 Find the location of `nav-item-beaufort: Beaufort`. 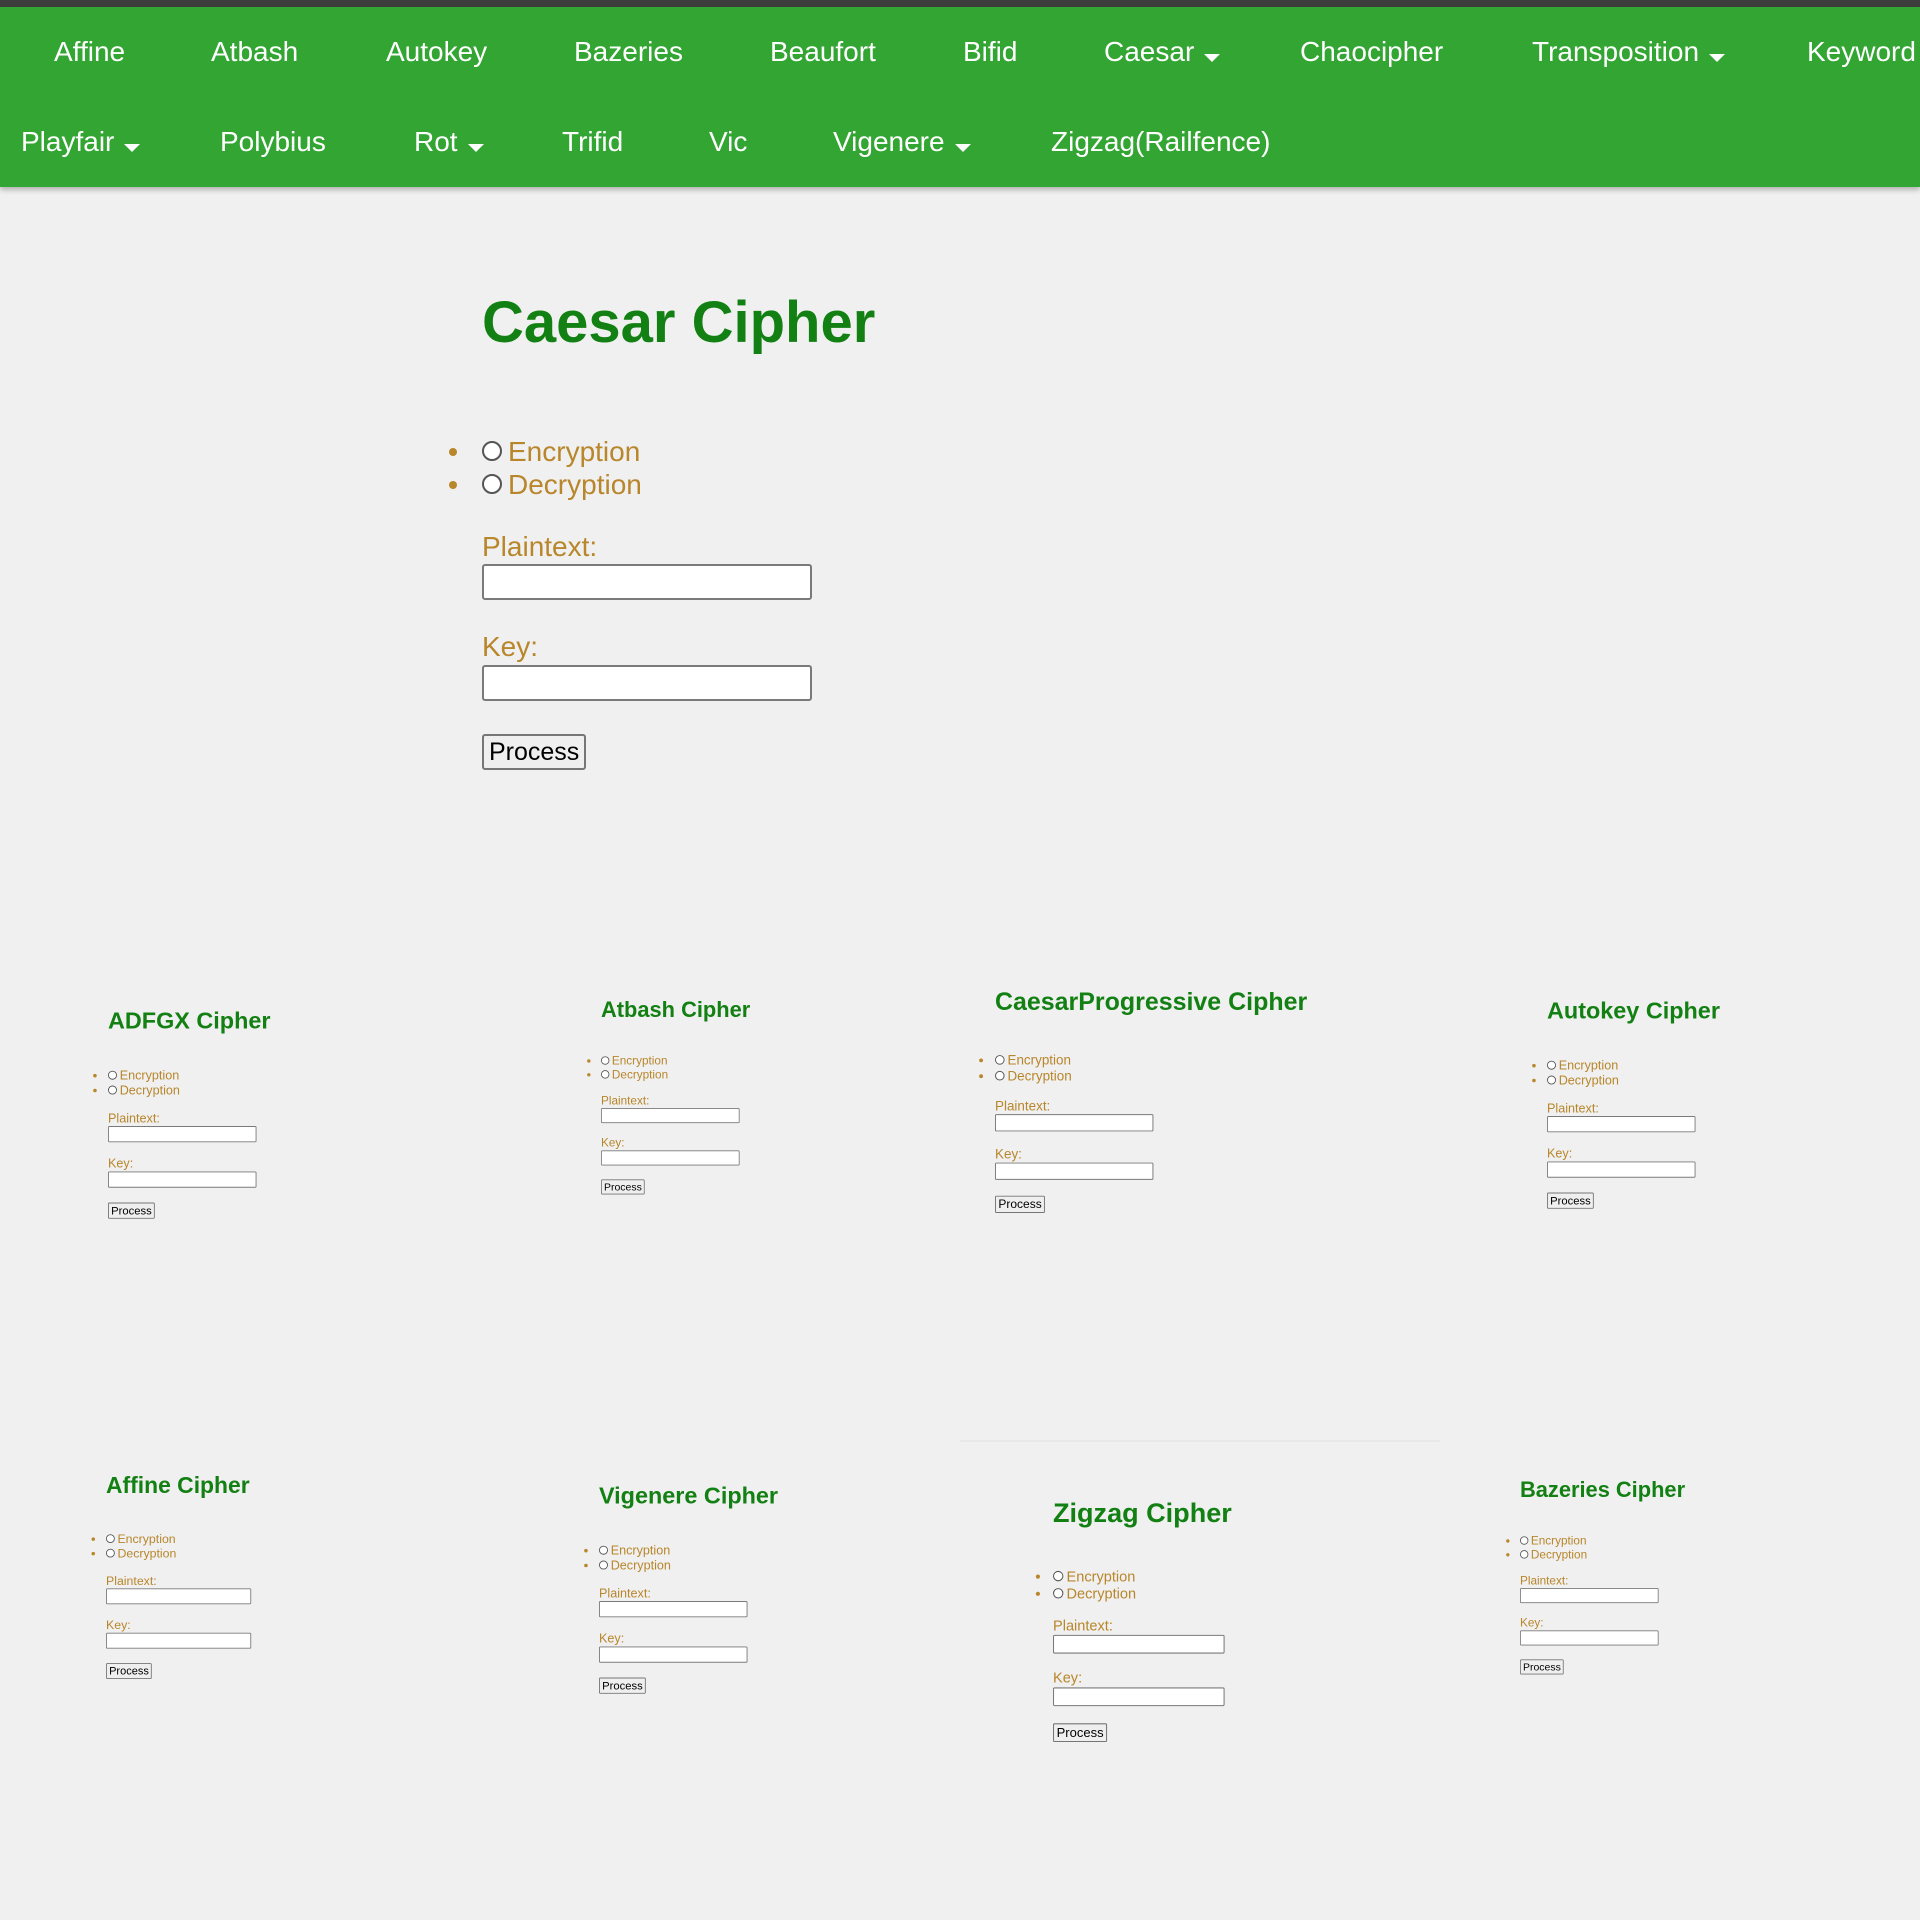

nav-item-beaufort: Beaufort is located at coordinates (823, 52).